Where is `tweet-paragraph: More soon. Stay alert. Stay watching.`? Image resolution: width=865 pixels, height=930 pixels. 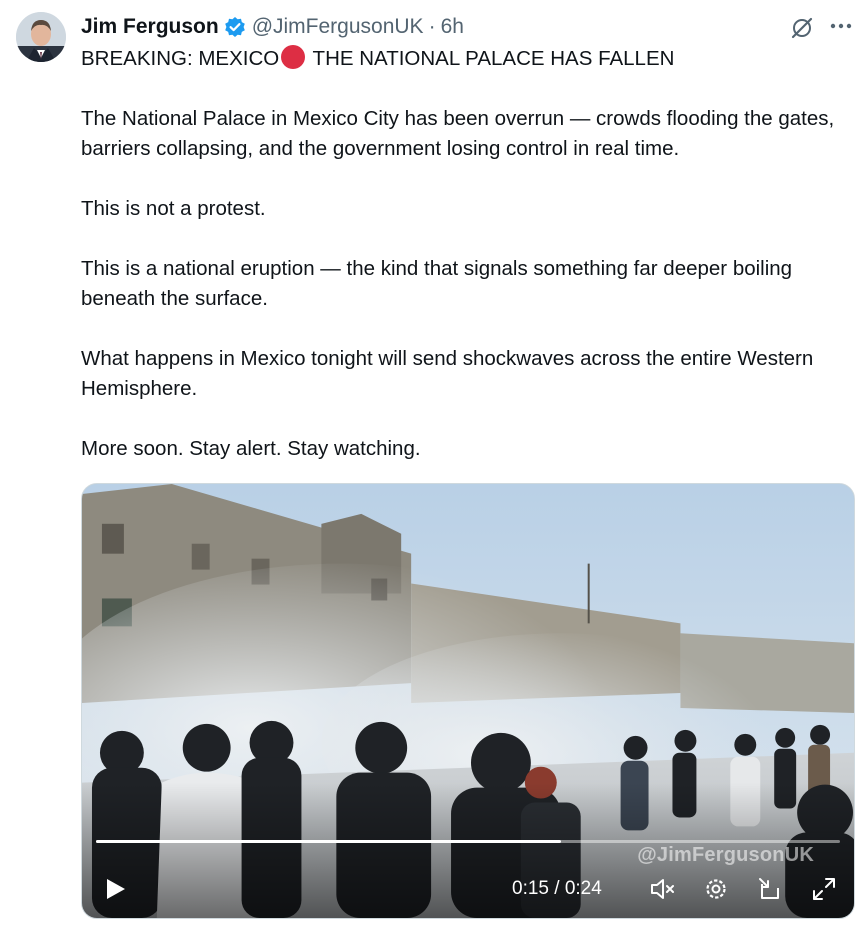 tweet-paragraph: More soon. Stay alert. Stay watching. is located at coordinates (251, 448).